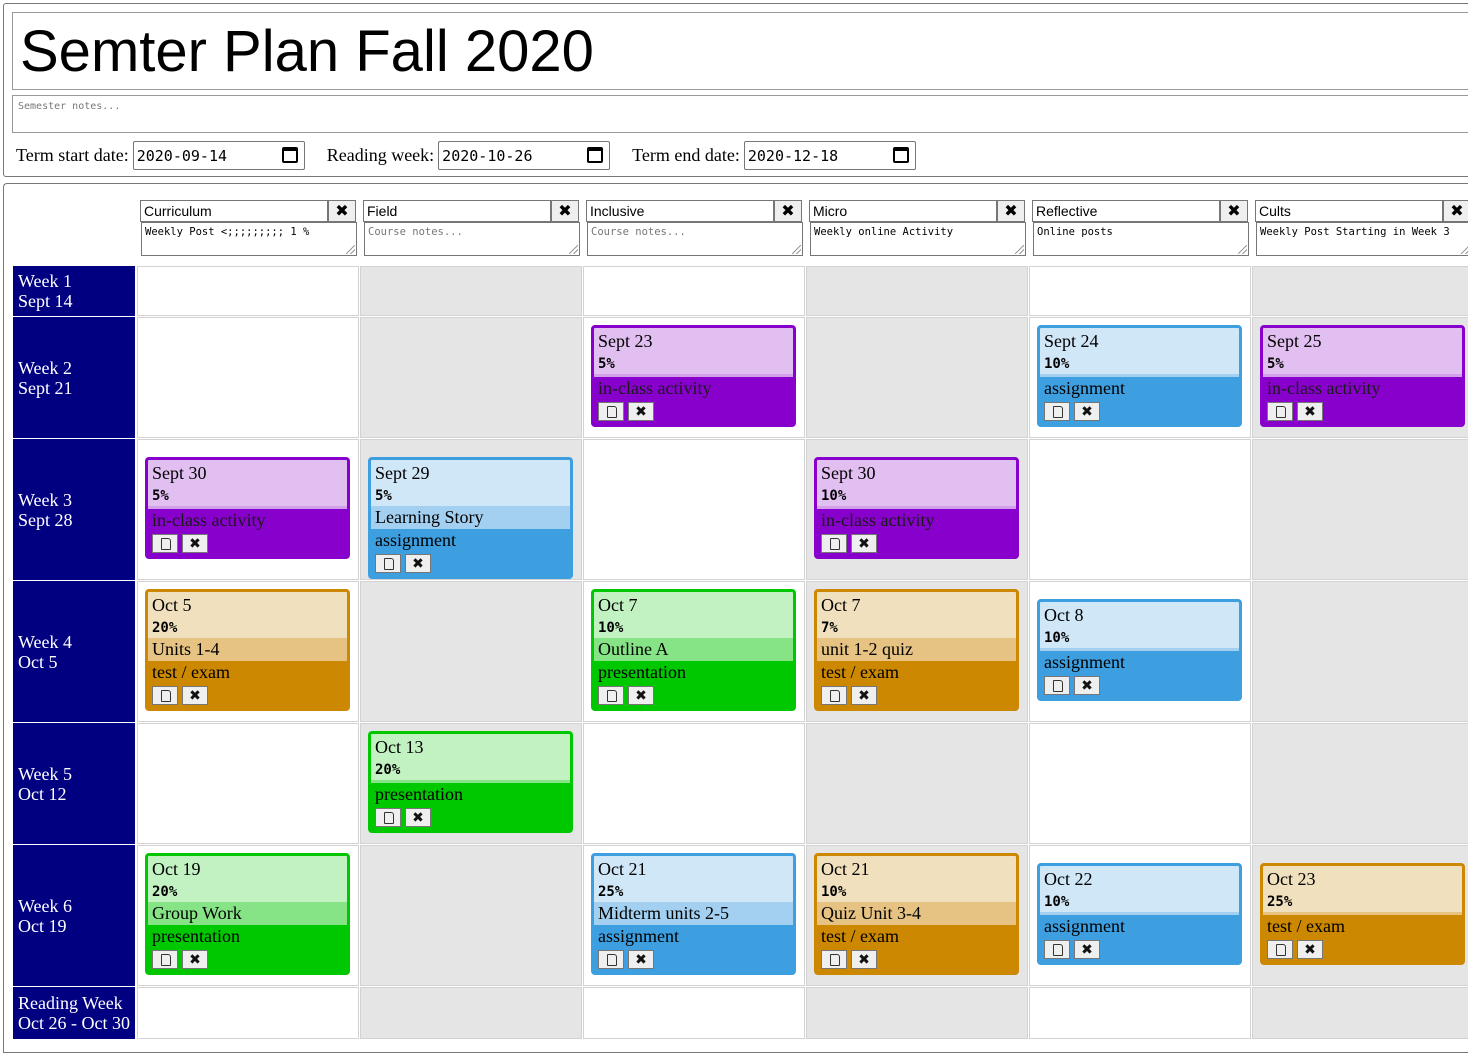 This screenshot has width=1468, height=1053. What do you see at coordinates (1126, 211) in the screenshot?
I see `course-name-input: Reflective` at bounding box center [1126, 211].